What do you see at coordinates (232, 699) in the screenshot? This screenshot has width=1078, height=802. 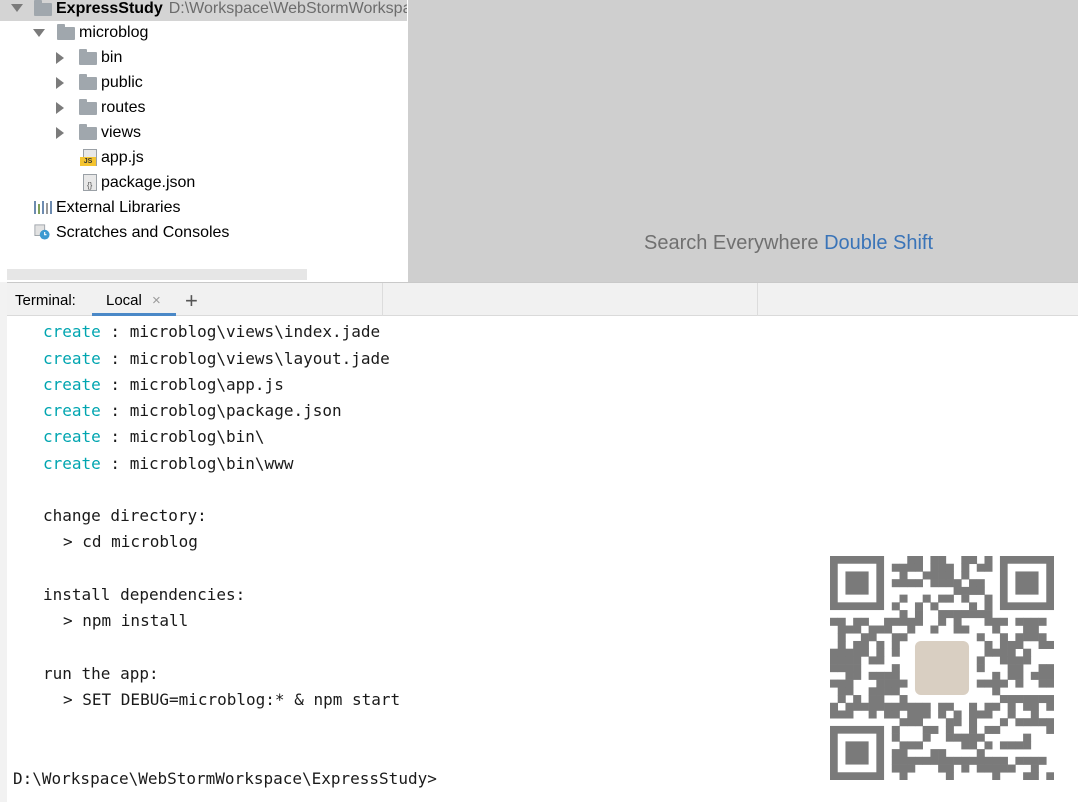 I see `run-command: > SET DEBUG=microblog:* & npm start` at bounding box center [232, 699].